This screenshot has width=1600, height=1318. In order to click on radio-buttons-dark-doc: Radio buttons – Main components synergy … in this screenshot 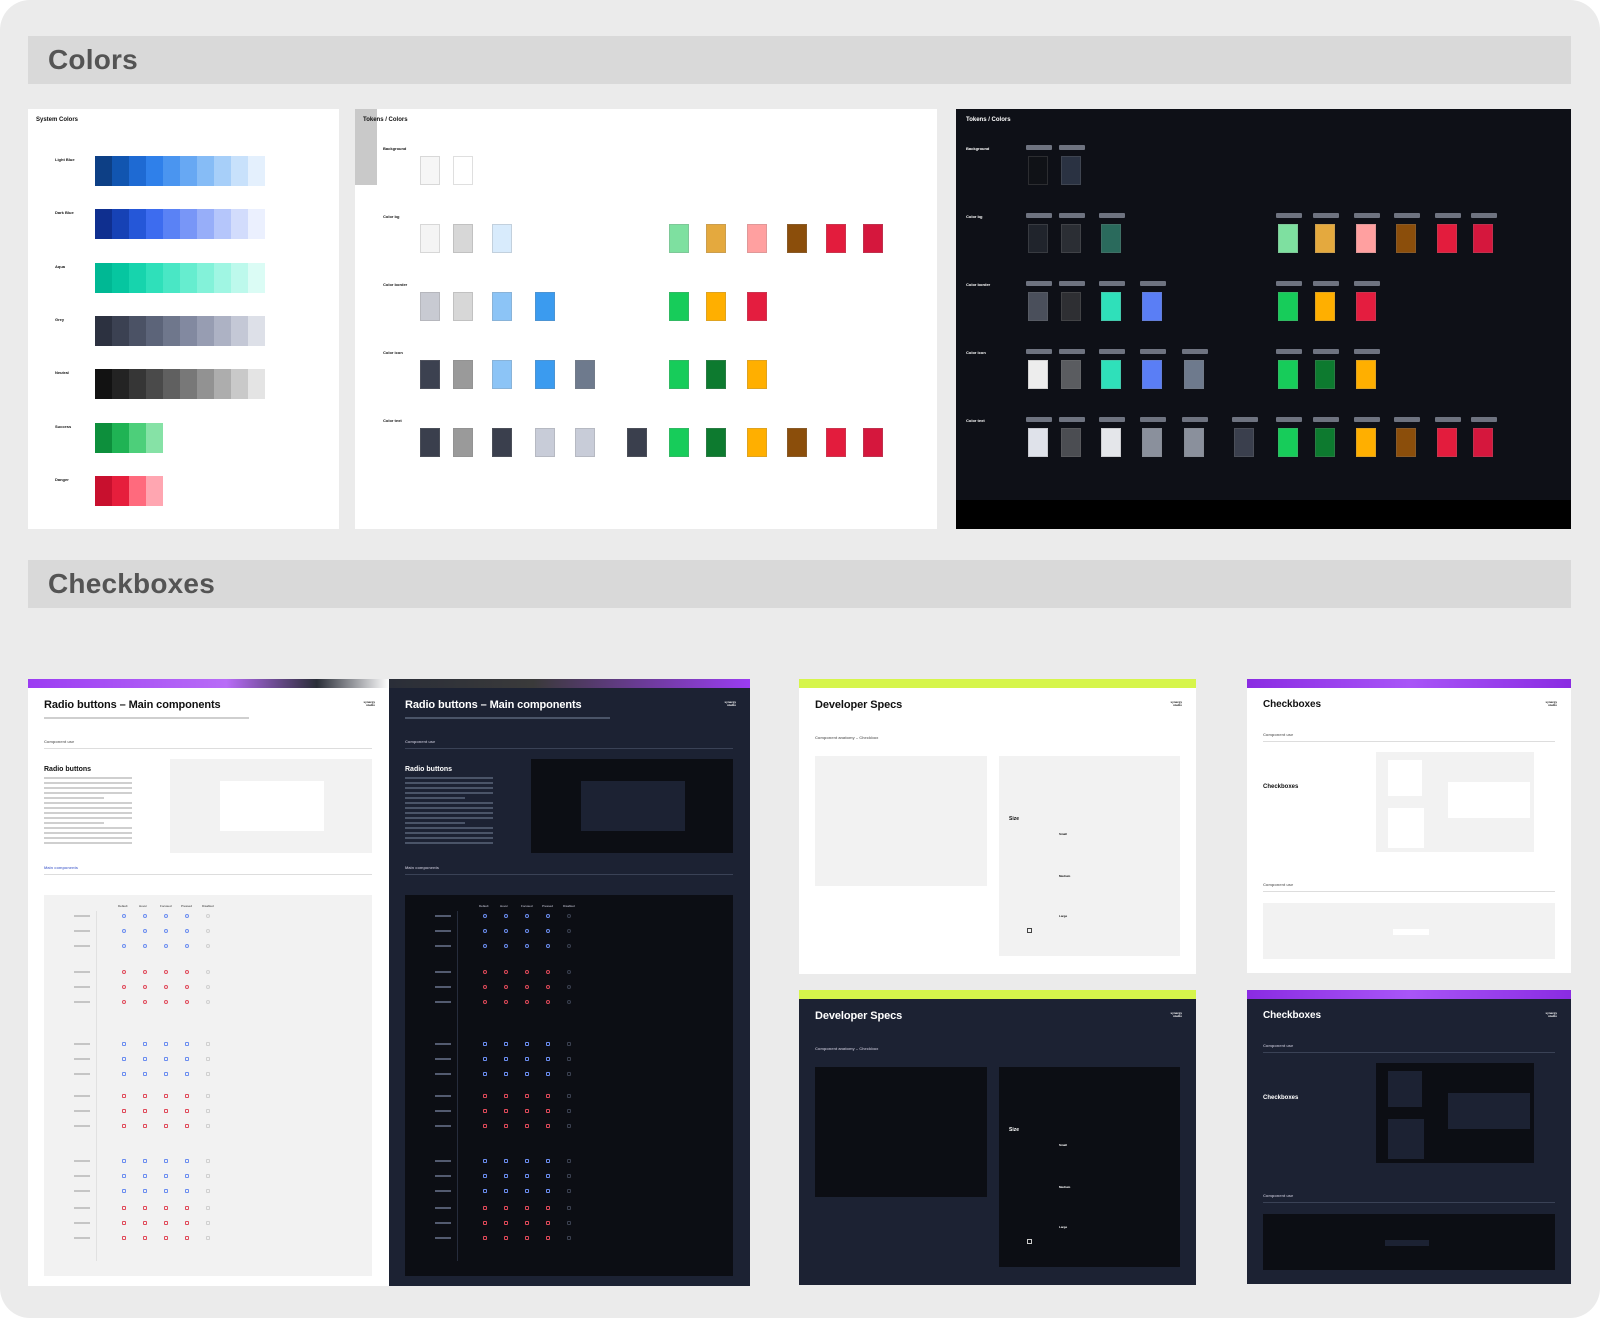, I will do `click(569, 982)`.